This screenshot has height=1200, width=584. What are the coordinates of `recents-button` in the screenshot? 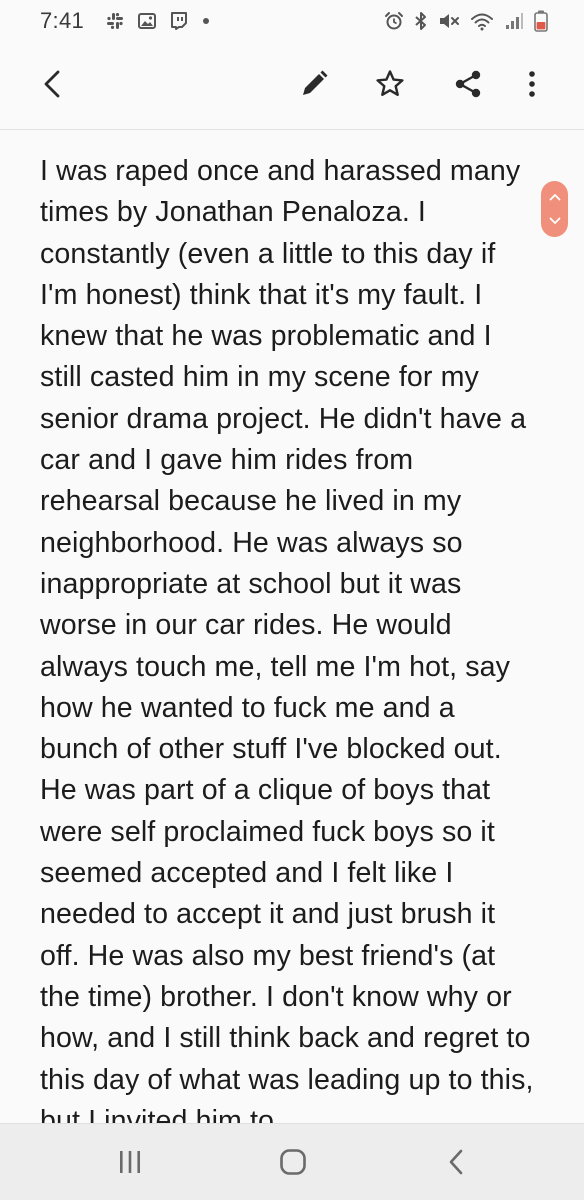 It's located at (130, 1164).